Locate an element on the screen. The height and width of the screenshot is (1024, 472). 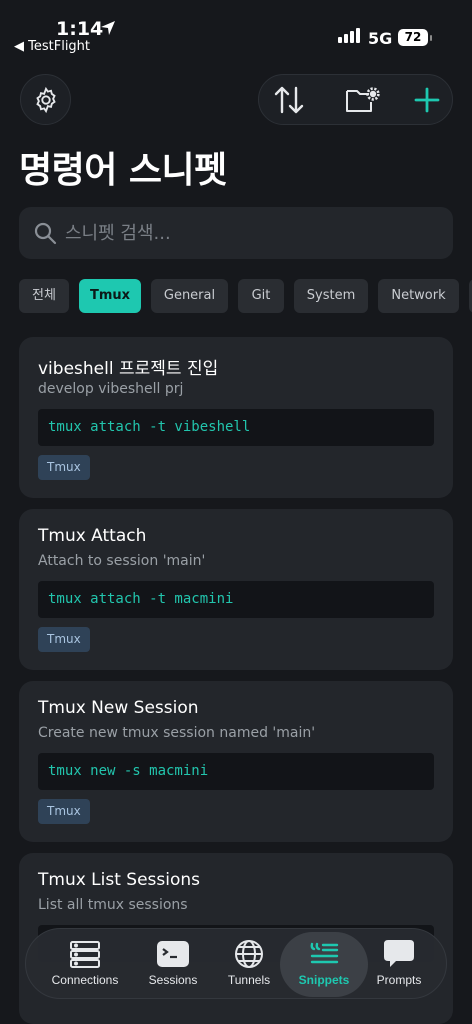
snippet-description: List all tmux sessions is located at coordinates (113, 905).